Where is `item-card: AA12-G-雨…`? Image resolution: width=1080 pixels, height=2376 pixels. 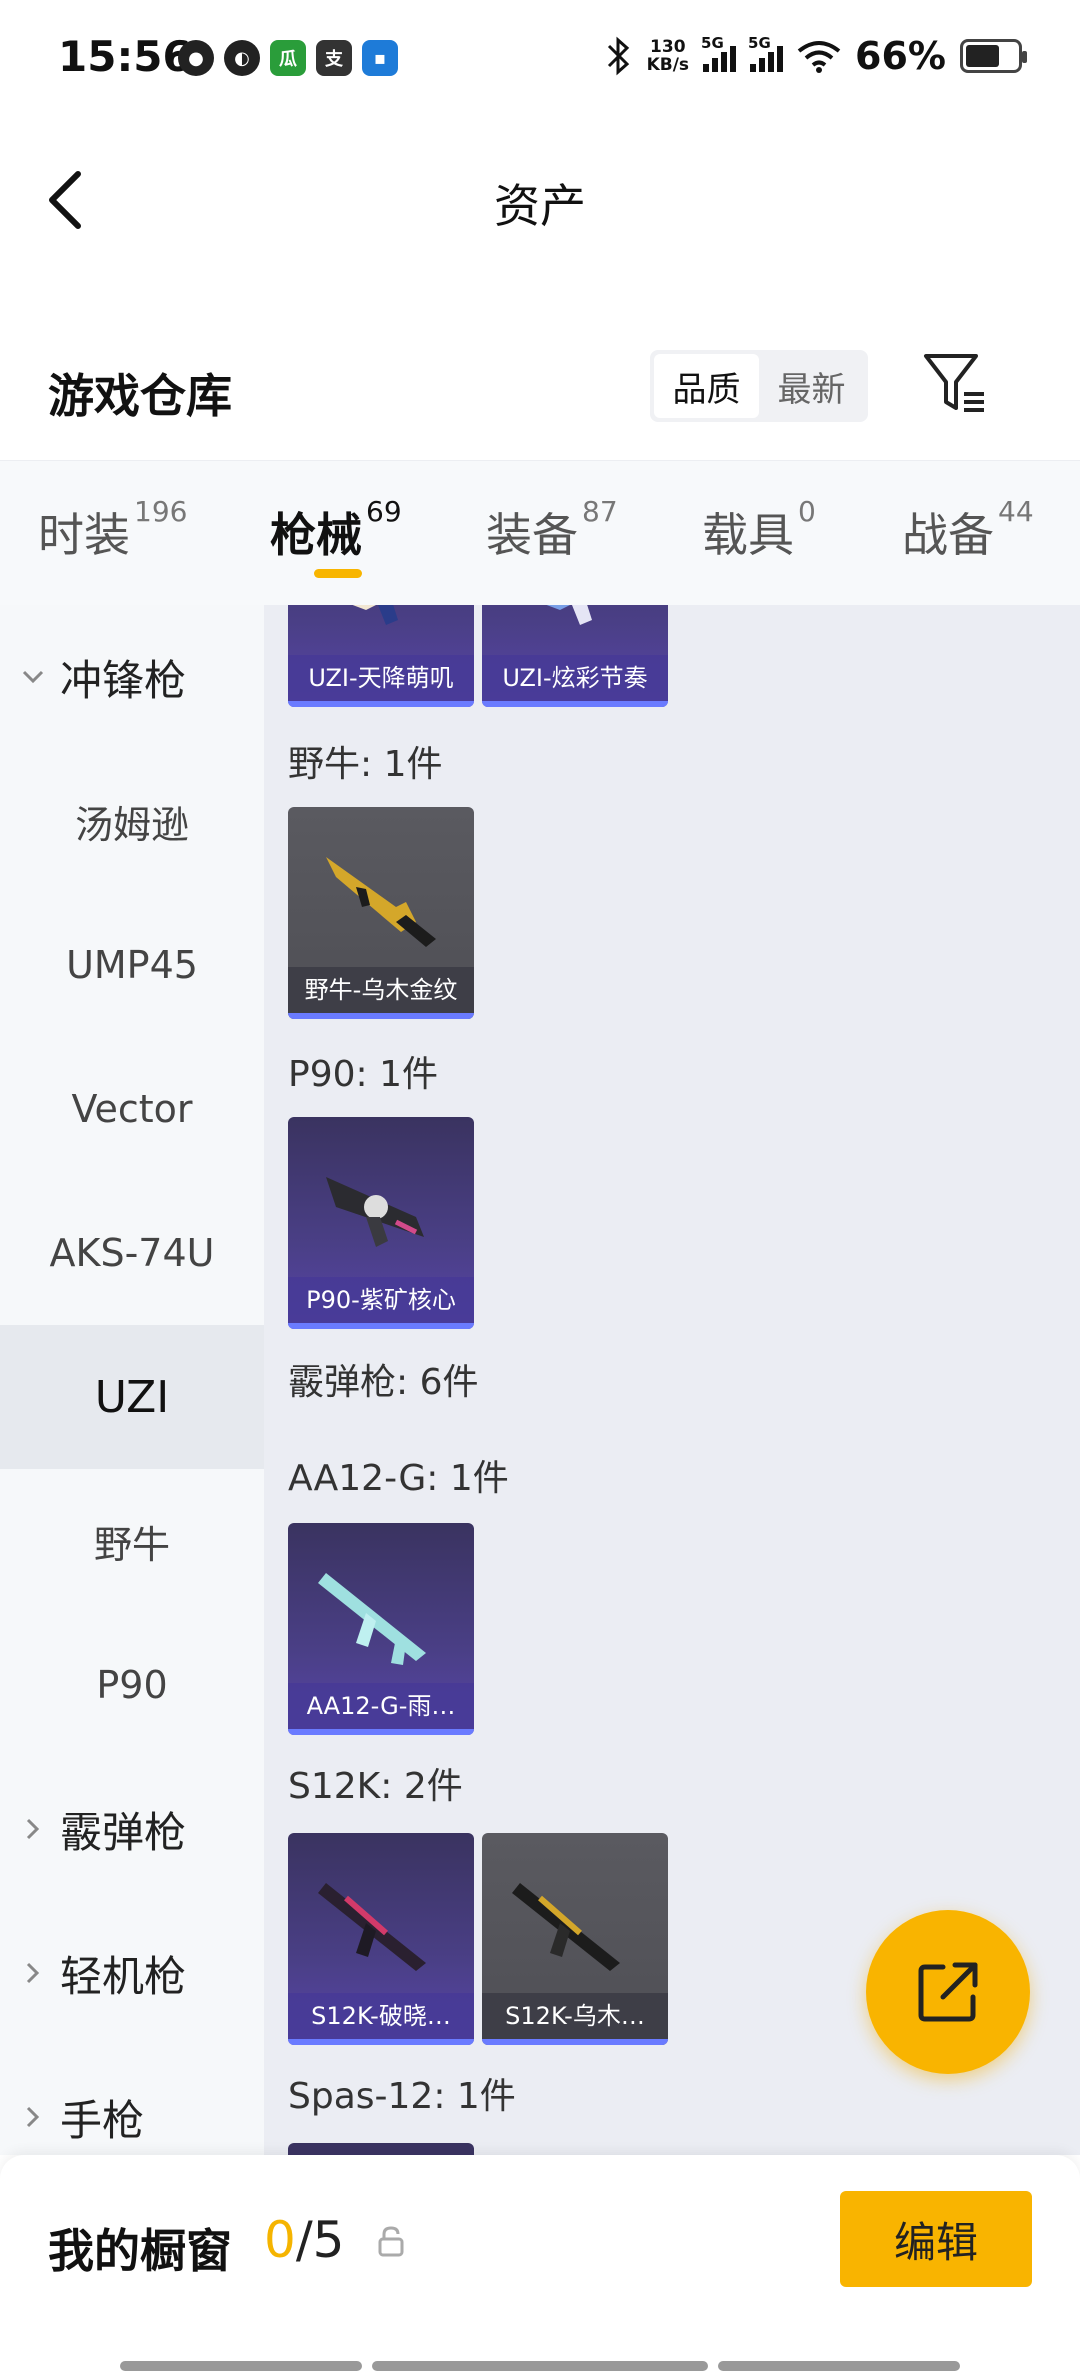 item-card: AA12-G-雨… is located at coordinates (381, 1629).